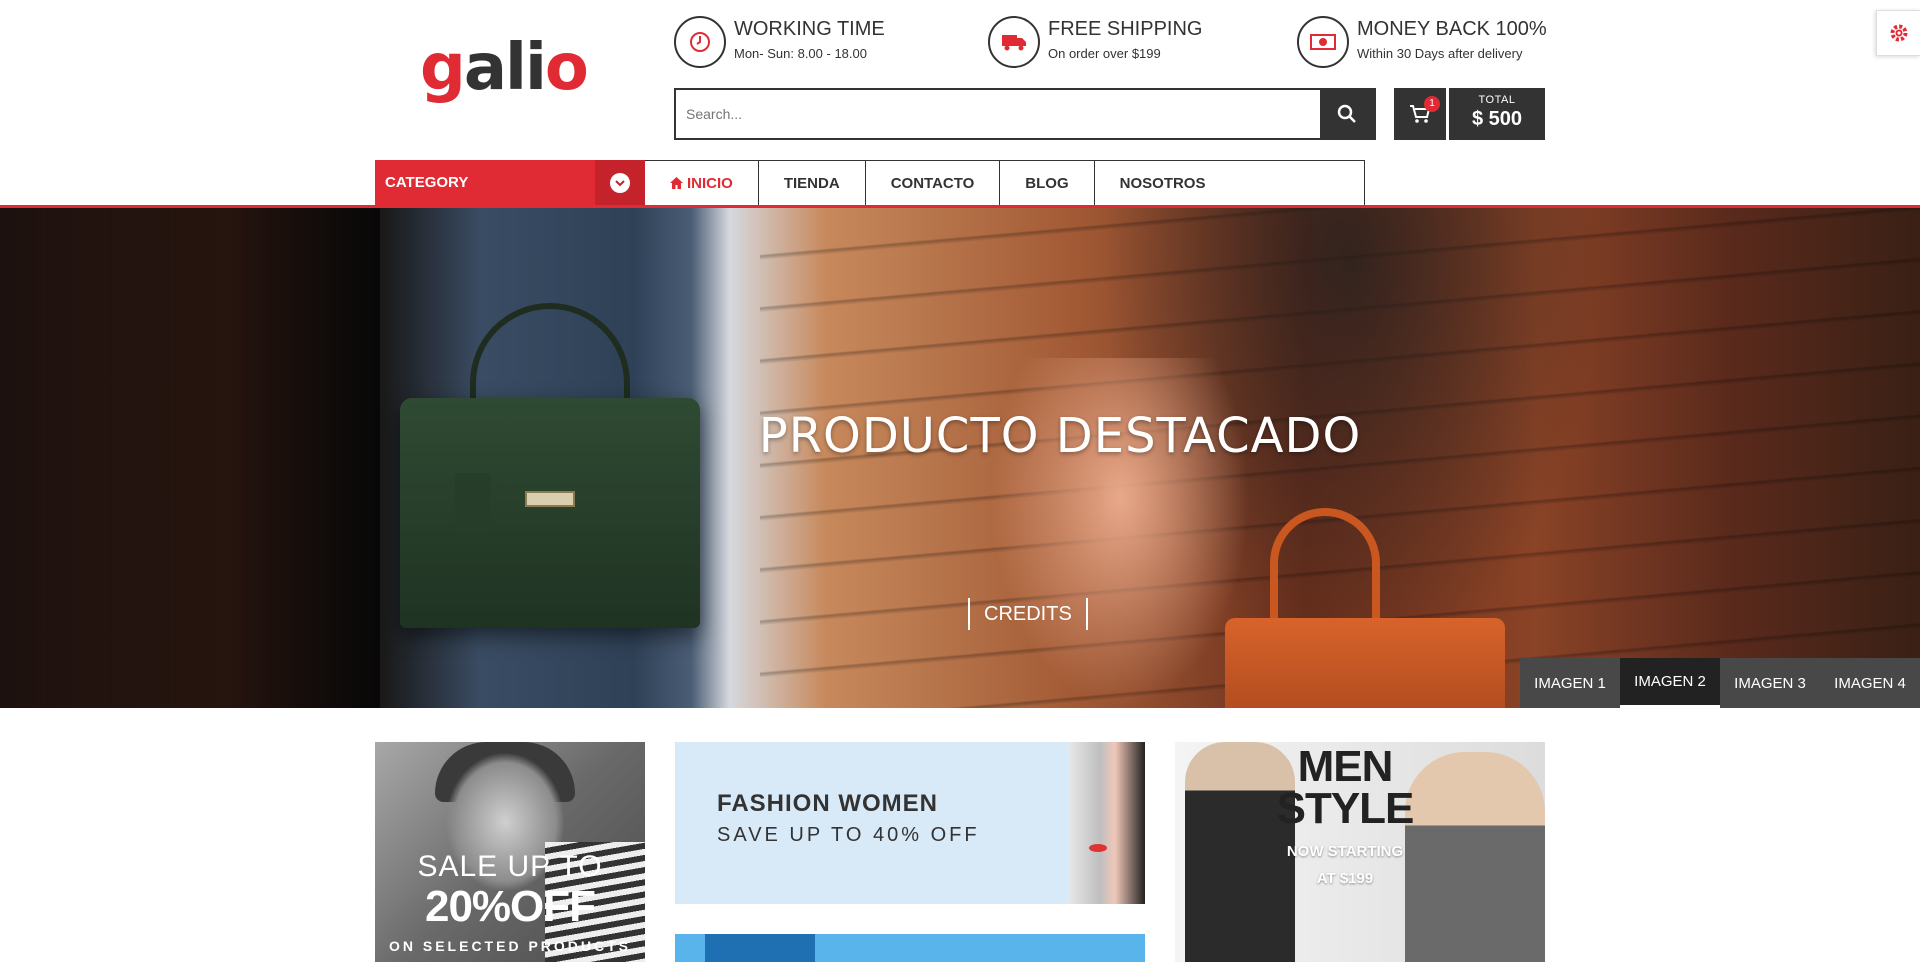  Describe the element at coordinates (1108, 43) in the screenshot. I see `free-shipping-info: FREE SHIPPING On order over $199` at that location.